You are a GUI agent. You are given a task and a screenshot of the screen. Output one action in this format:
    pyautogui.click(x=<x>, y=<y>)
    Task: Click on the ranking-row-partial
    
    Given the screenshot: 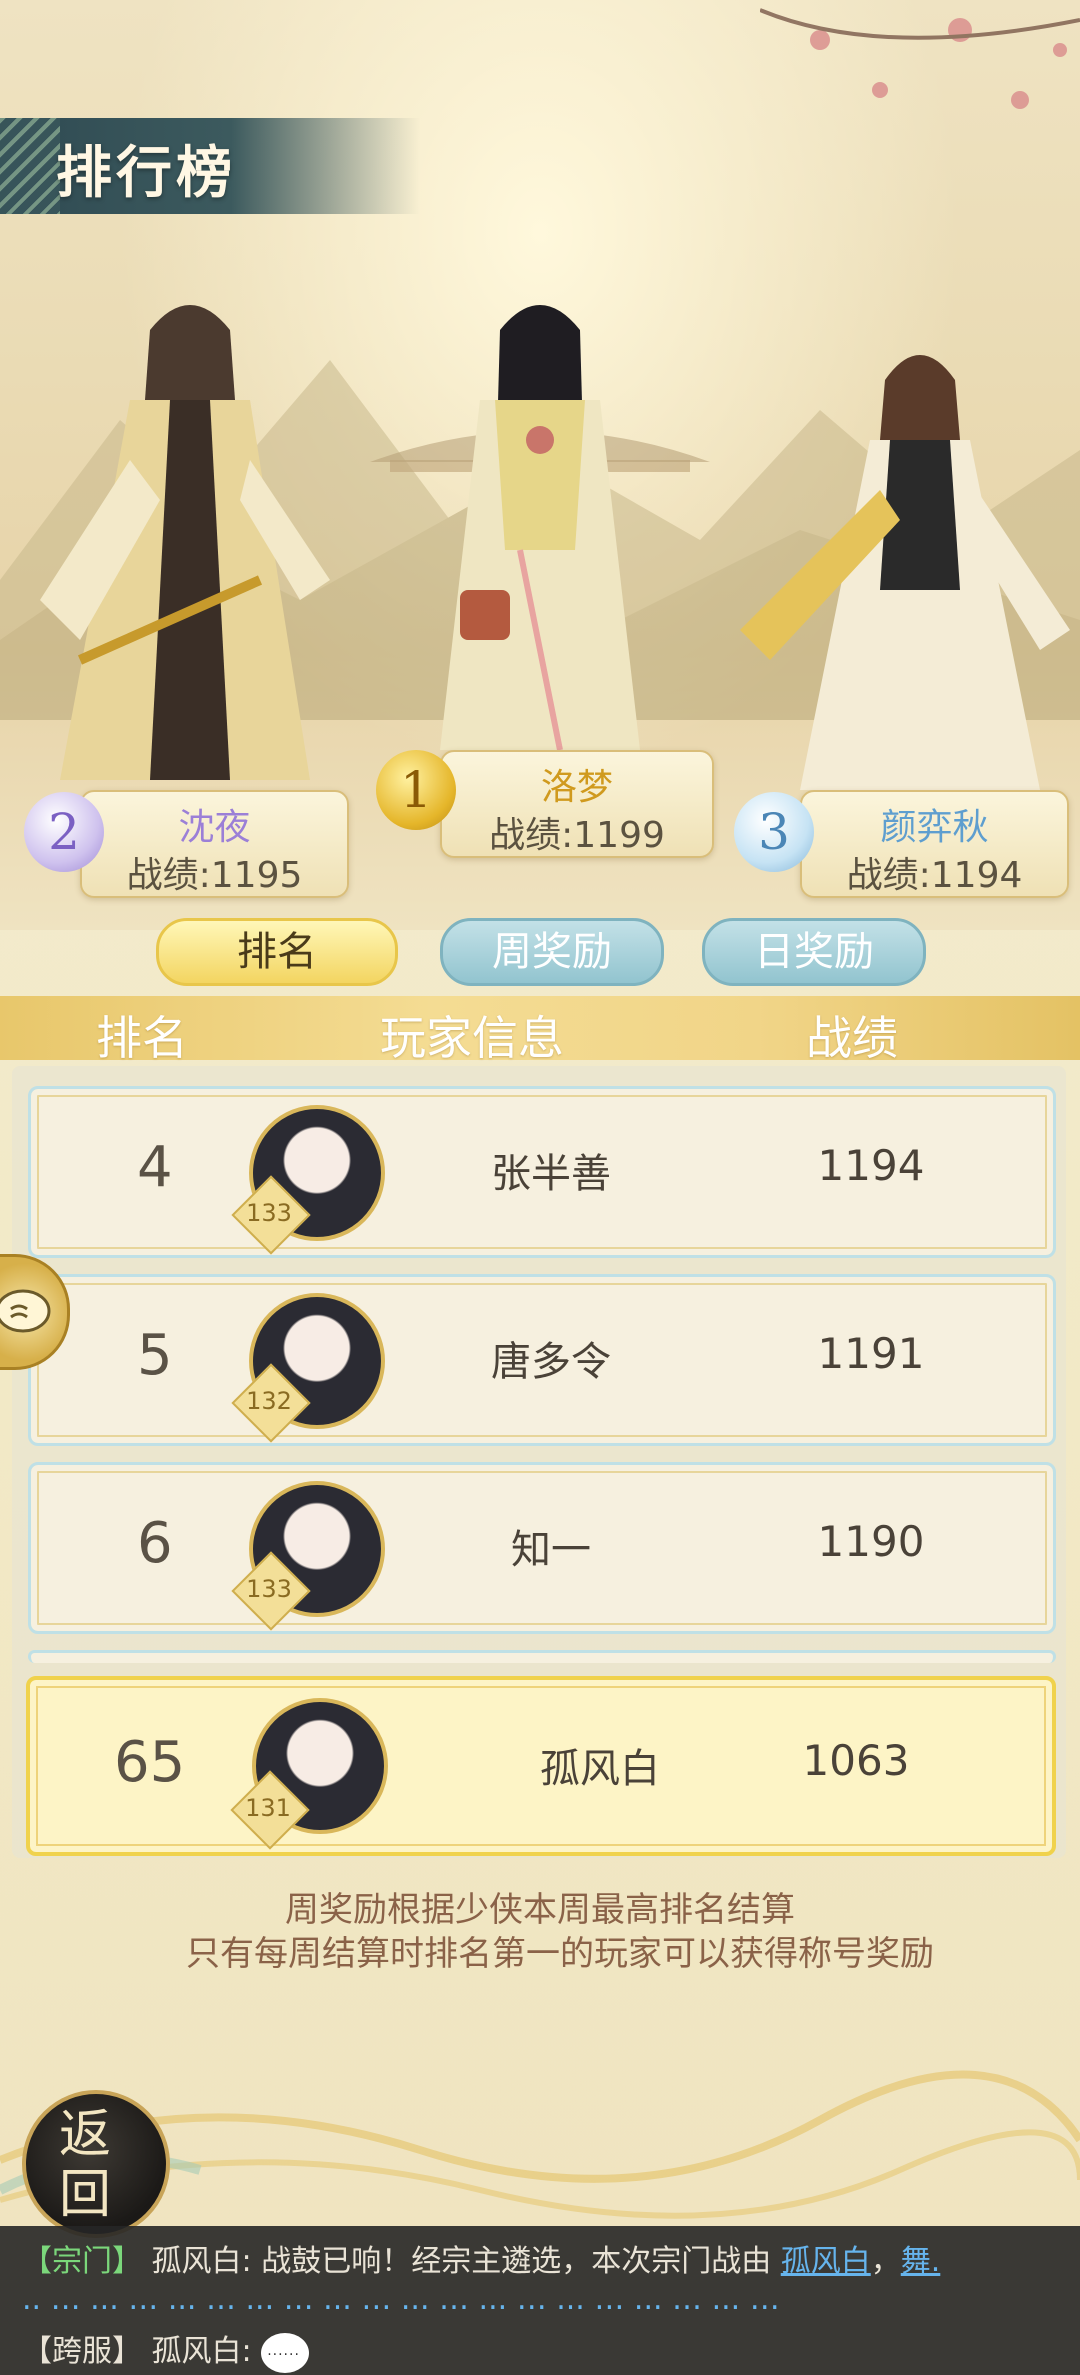 What is the action you would take?
    pyautogui.click(x=542, y=1656)
    